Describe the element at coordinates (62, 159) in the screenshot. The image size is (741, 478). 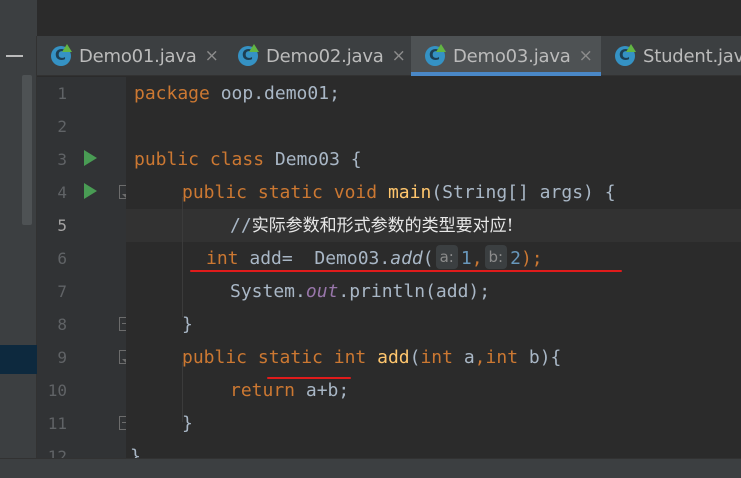
I see `line-number: 3` at that location.